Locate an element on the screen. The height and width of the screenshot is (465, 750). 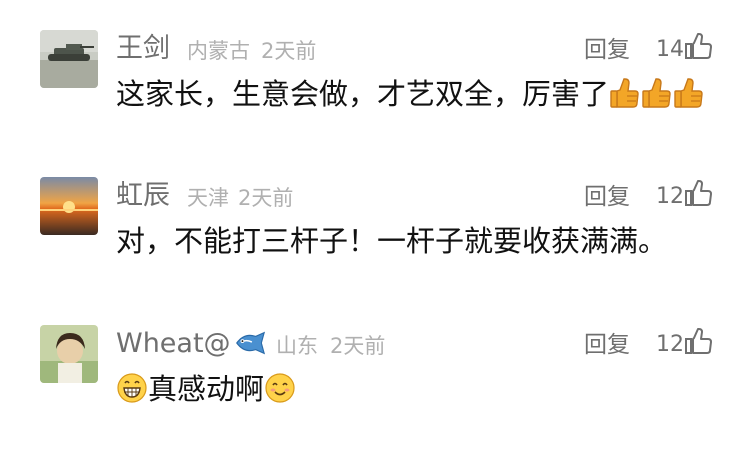
username-text: Wheat@ is located at coordinates (173, 343).